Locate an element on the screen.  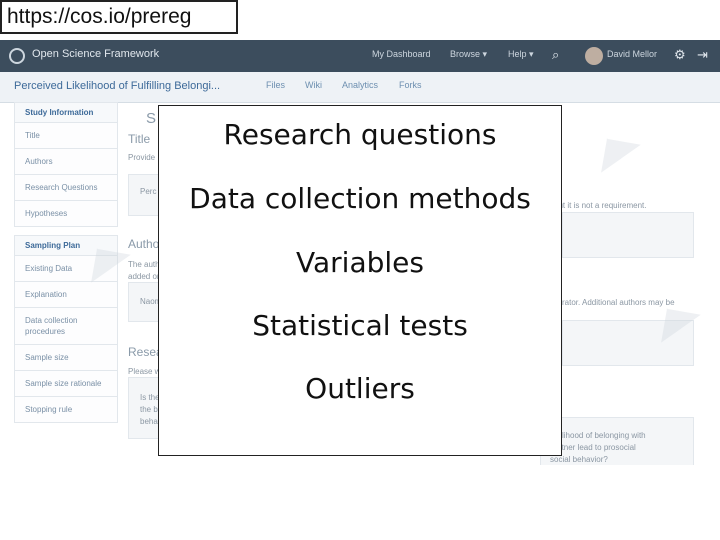
overlay-item-data-collection: Data collection methods is located at coordinates (360, 198).